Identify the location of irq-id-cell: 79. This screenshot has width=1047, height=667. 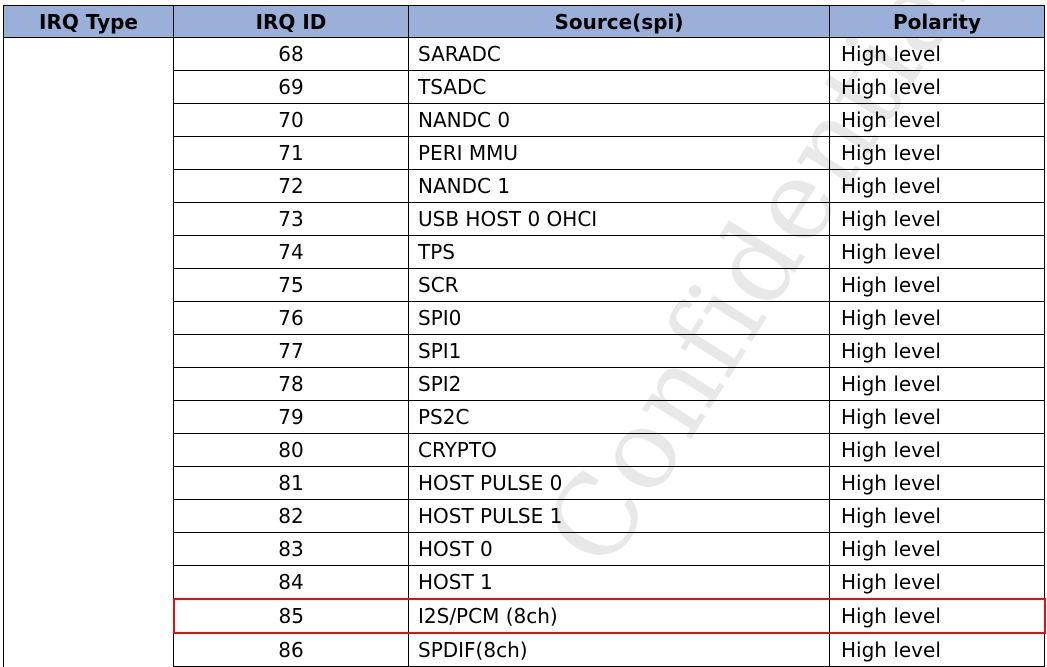
(291, 417).